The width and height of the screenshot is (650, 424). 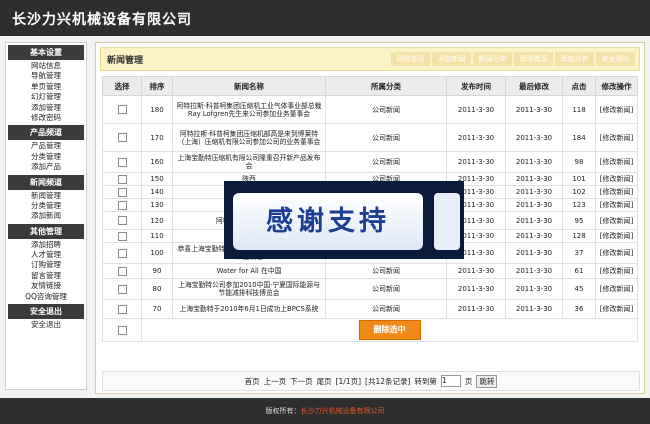 I want to click on page-number-input: 1, so click(x=450, y=381).